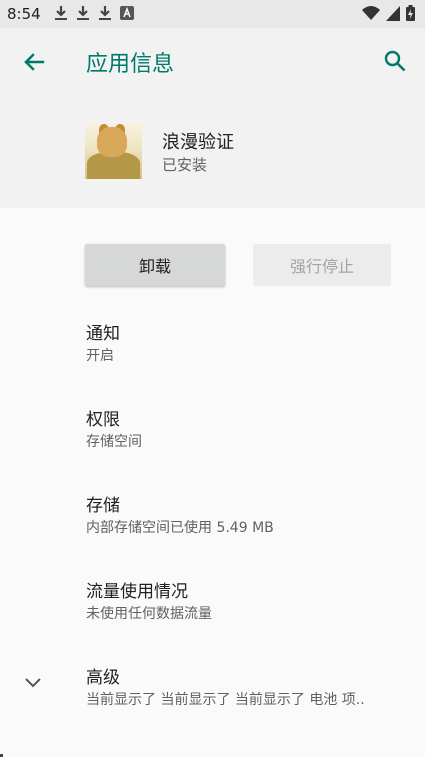 This screenshot has height=757, width=425. What do you see at coordinates (114, 442) in the screenshot?
I see `item-subtitle: 存储空间` at bounding box center [114, 442].